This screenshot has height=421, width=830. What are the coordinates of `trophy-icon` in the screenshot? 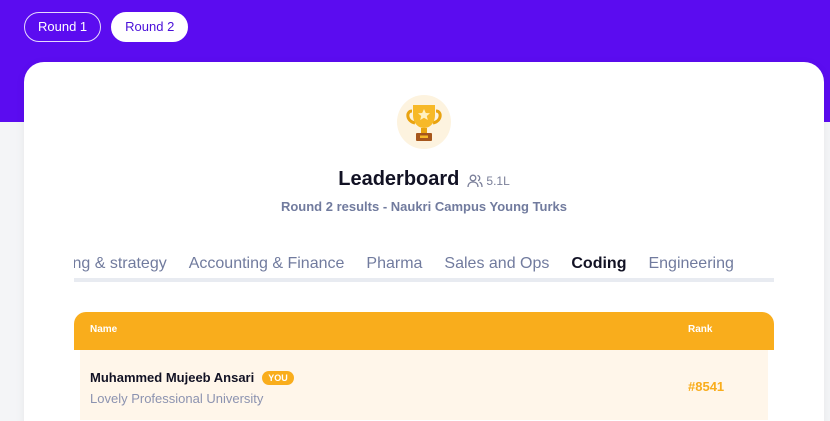 It's located at (424, 123).